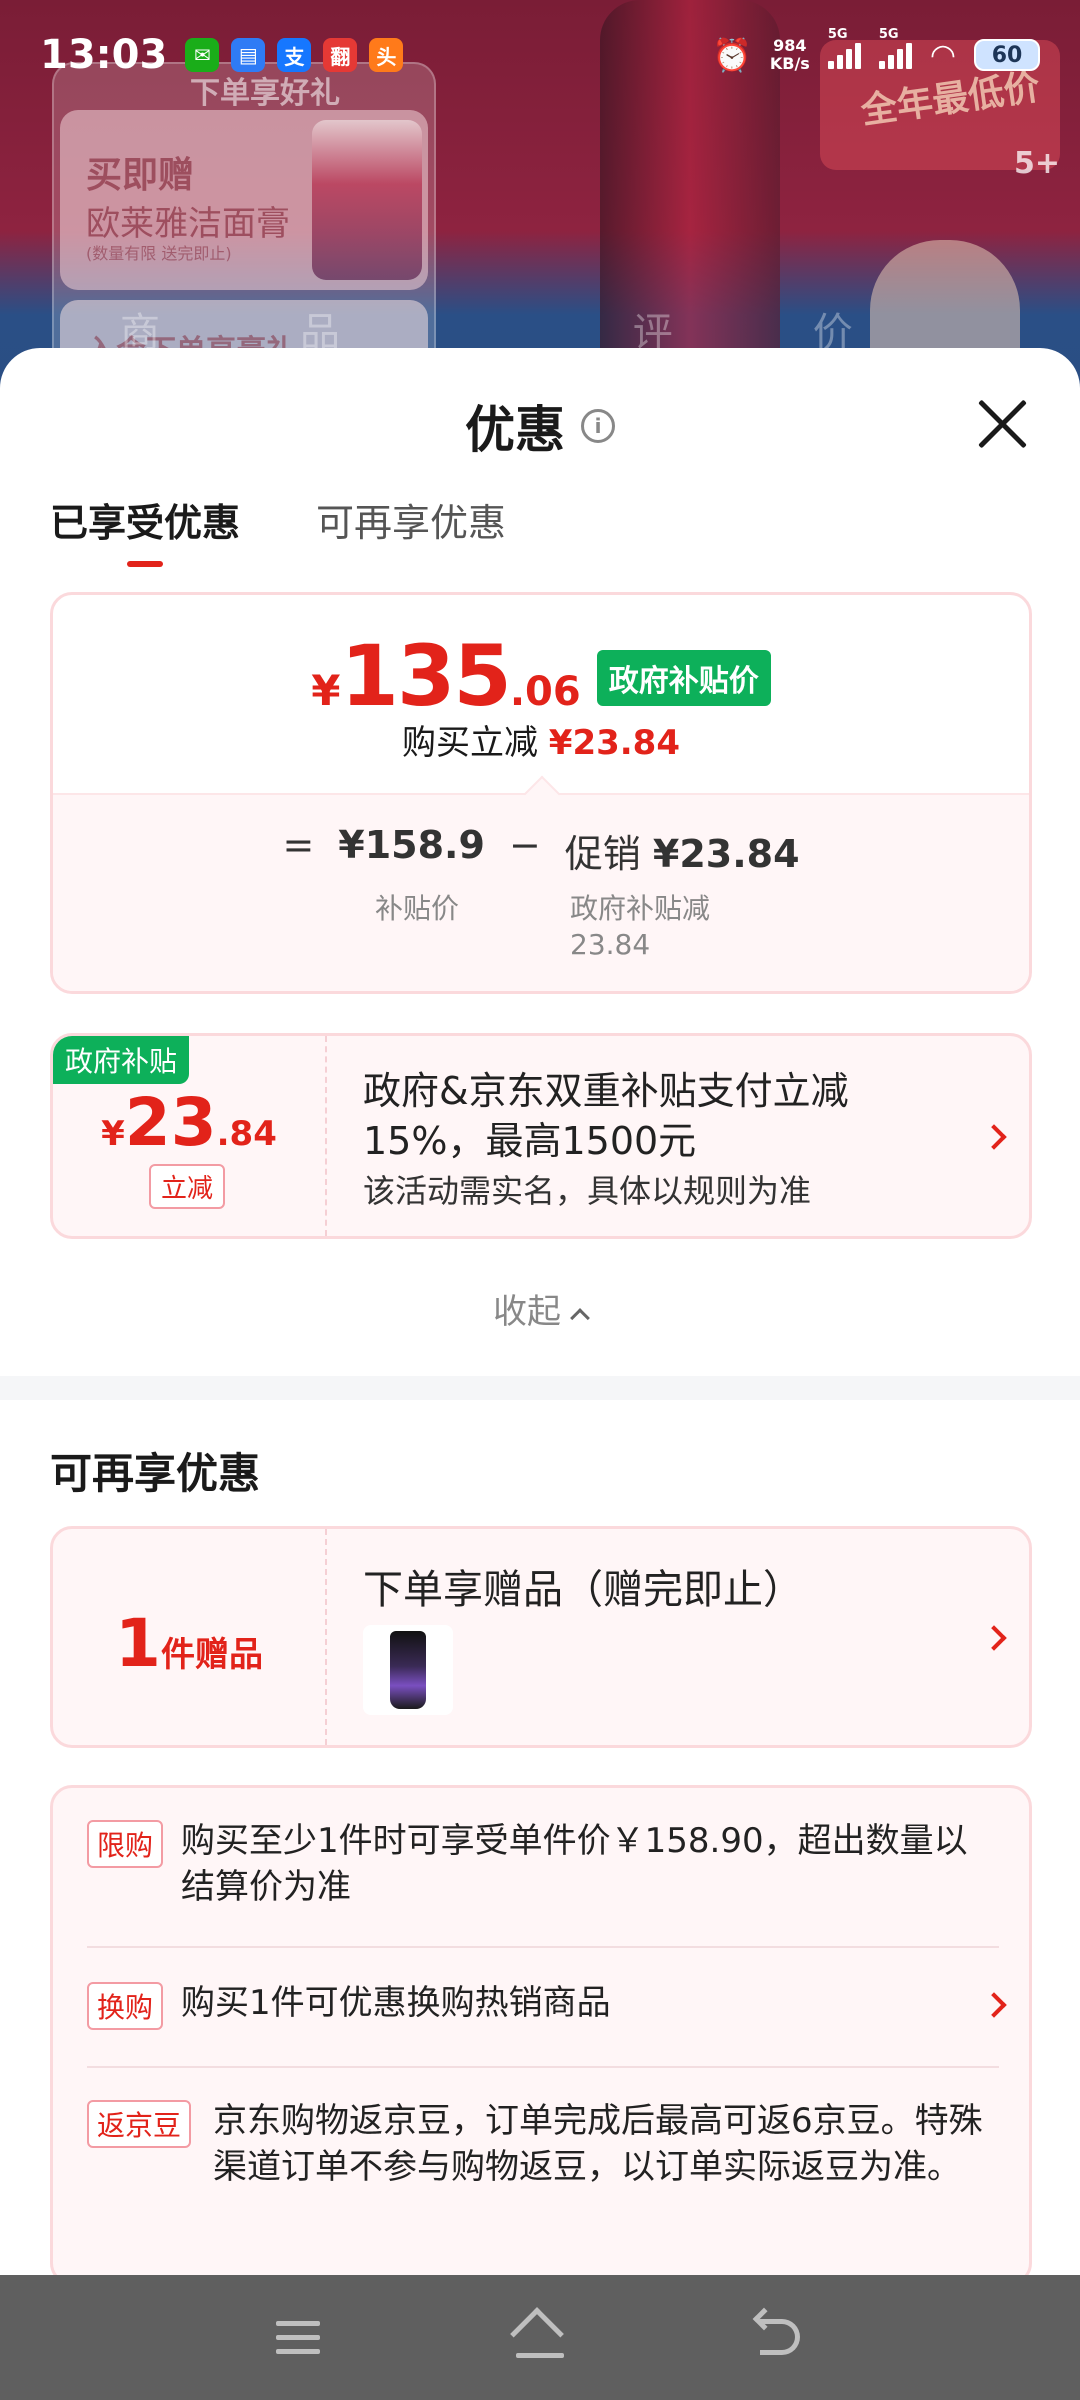  I want to click on price-integer: 135, so click(426, 676).